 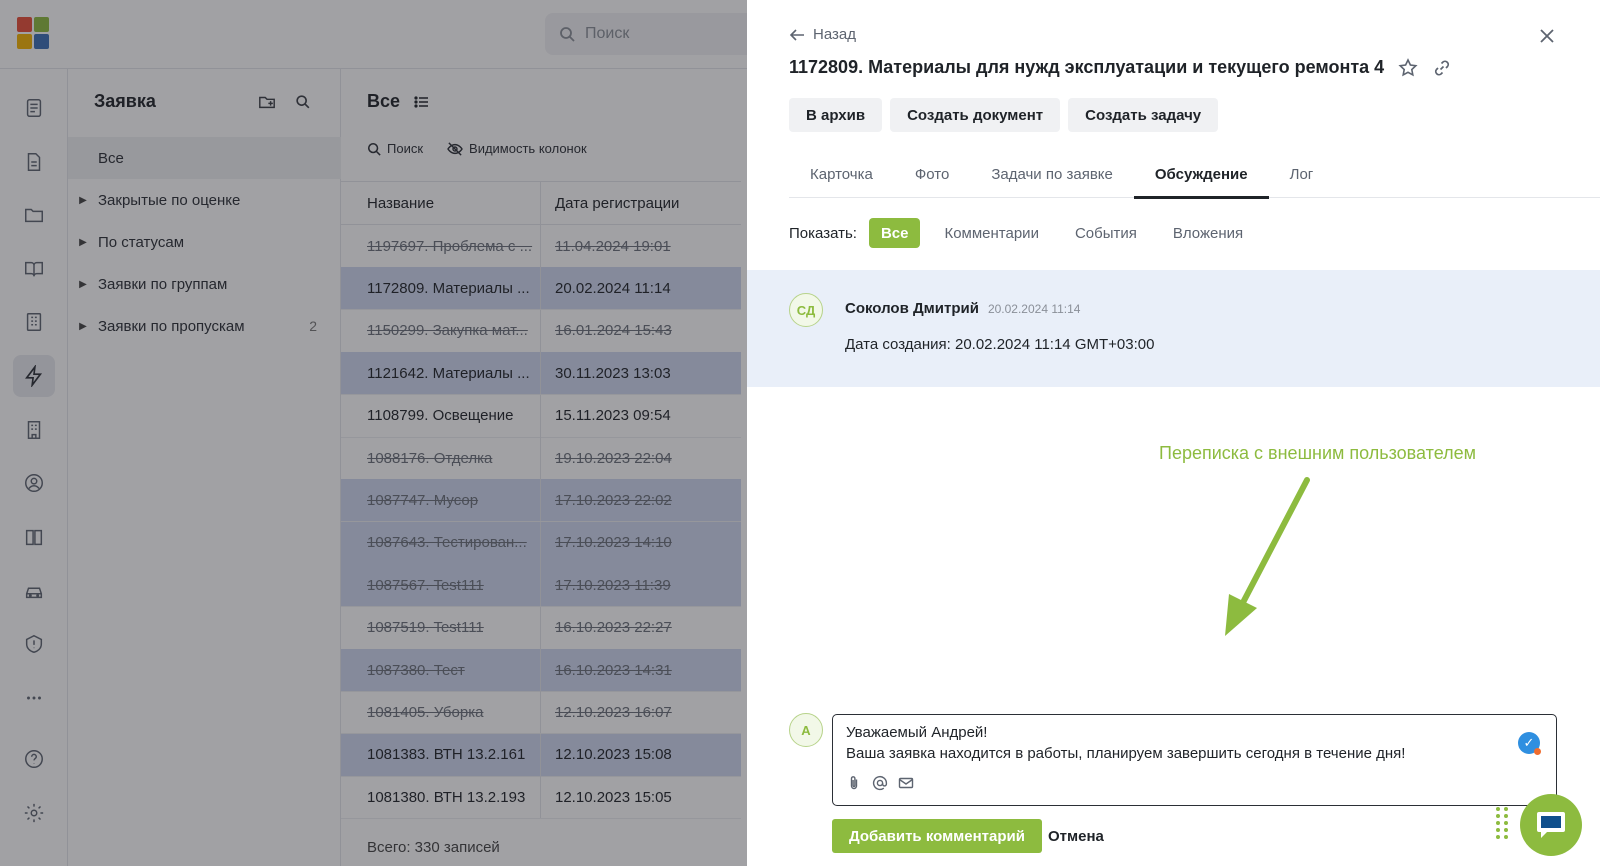 I want to click on chat-bubble-icon, so click(x=1551, y=825).